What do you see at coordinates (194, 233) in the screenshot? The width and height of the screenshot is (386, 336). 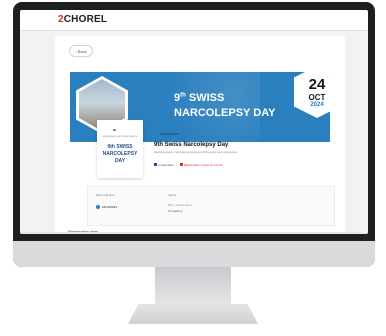 I see `screen-edge` at bounding box center [194, 233].